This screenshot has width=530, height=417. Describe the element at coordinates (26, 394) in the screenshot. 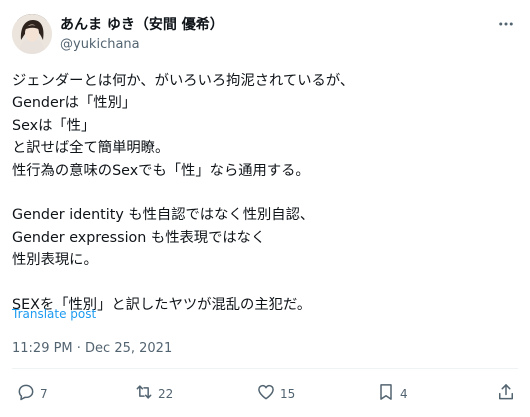

I see `reply-icon` at that location.